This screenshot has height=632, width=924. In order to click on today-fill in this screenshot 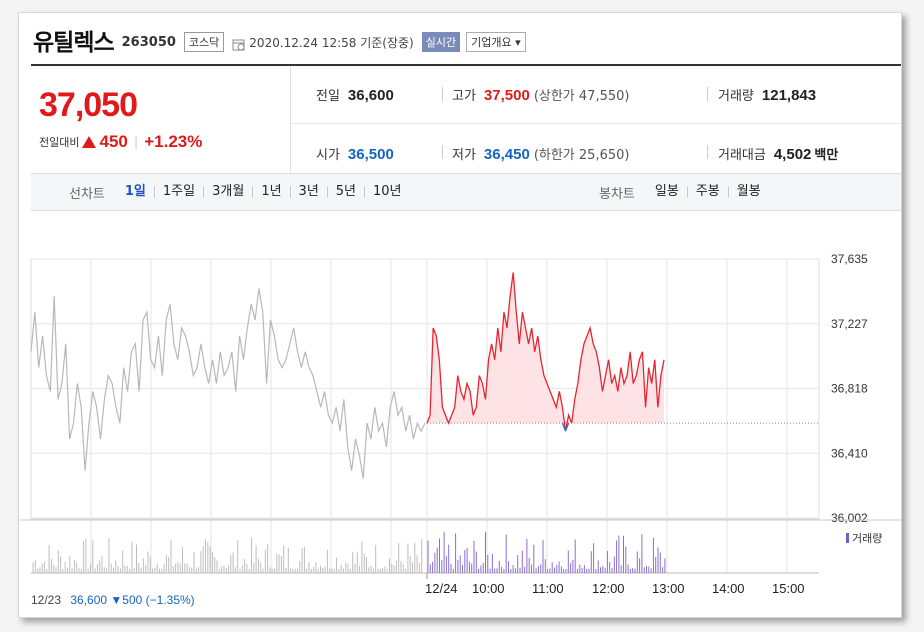, I will do `click(545, 348)`.